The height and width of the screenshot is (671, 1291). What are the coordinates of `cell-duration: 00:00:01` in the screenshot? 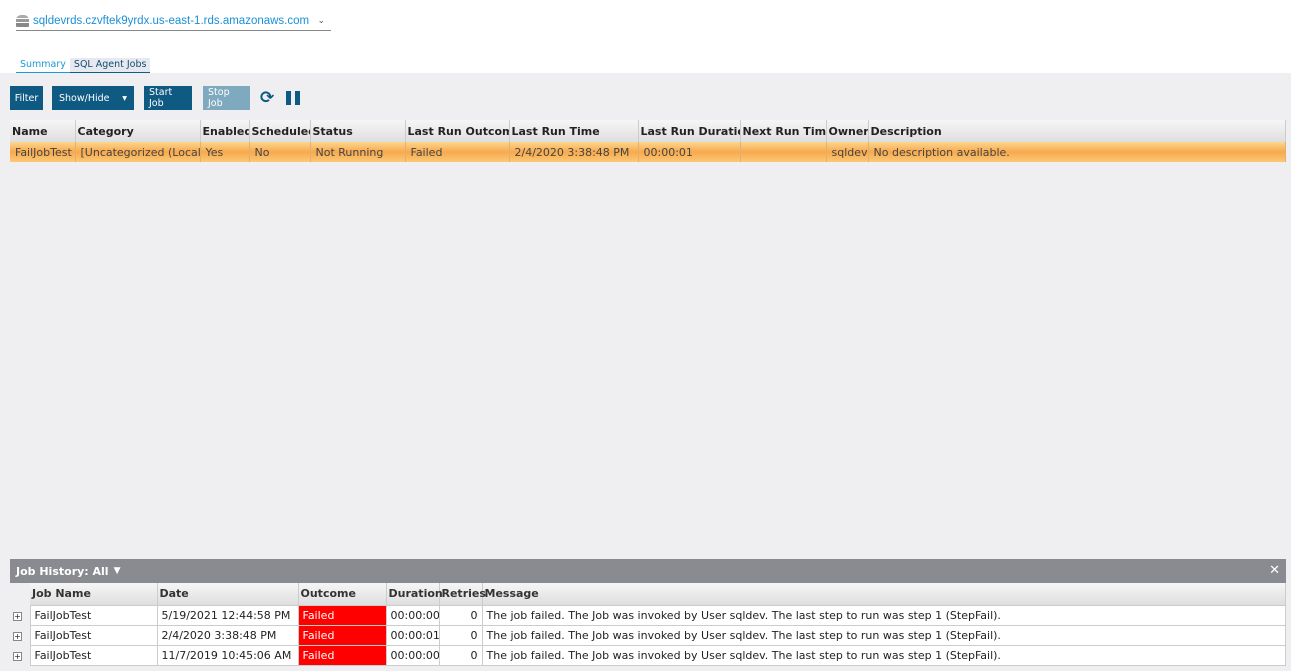 It's located at (412, 635).